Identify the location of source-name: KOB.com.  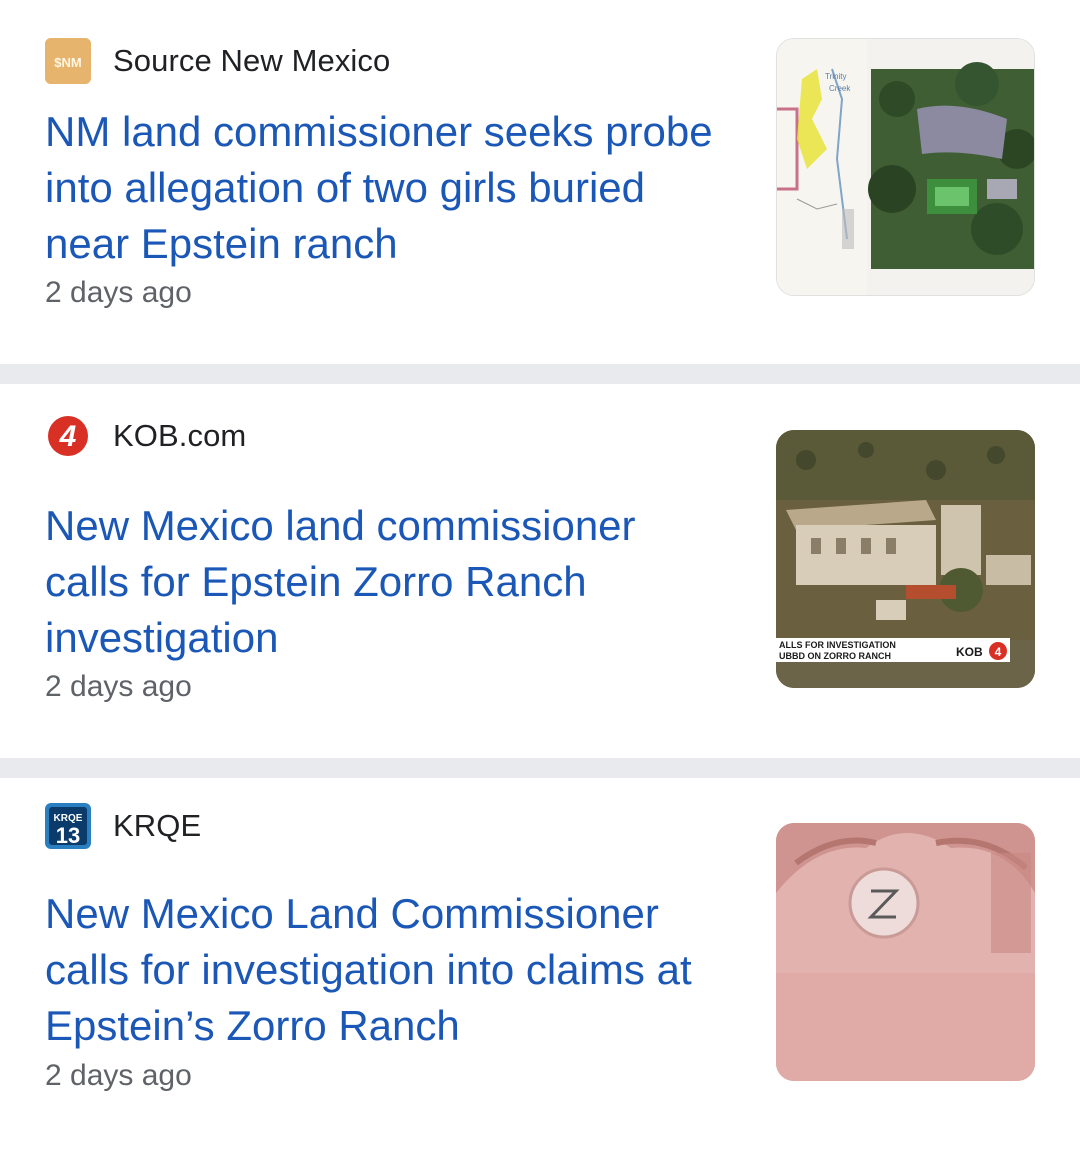
(179, 436).